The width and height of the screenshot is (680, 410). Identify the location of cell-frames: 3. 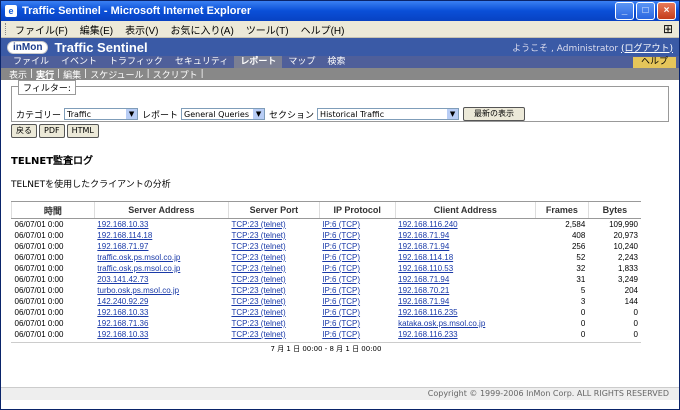
(583, 301).